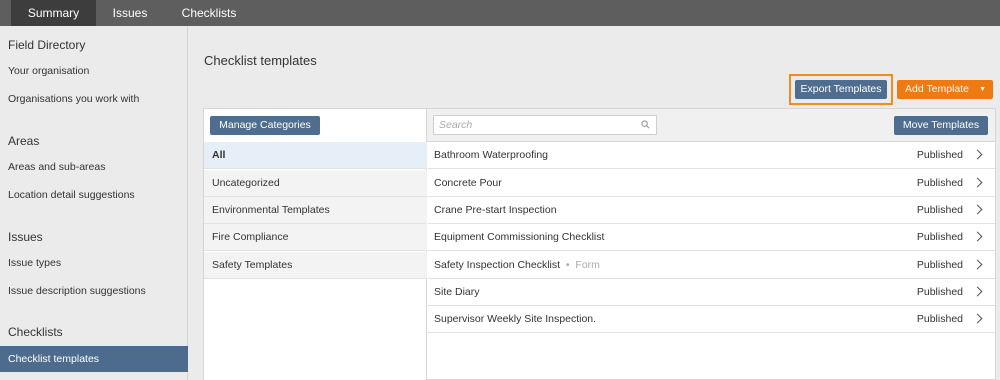 This screenshot has width=1000, height=380. Describe the element at coordinates (94, 263) in the screenshot. I see `sidebar-item-issue-types: Issue types` at that location.